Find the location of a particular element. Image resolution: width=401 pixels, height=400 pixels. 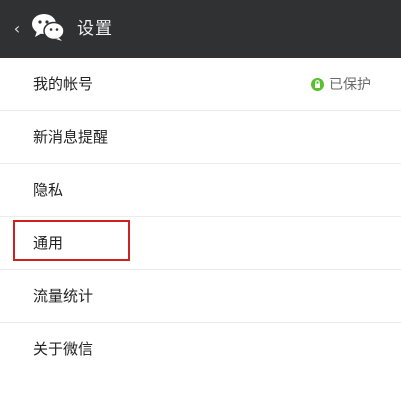

account-status: 已保护 is located at coordinates (341, 84).